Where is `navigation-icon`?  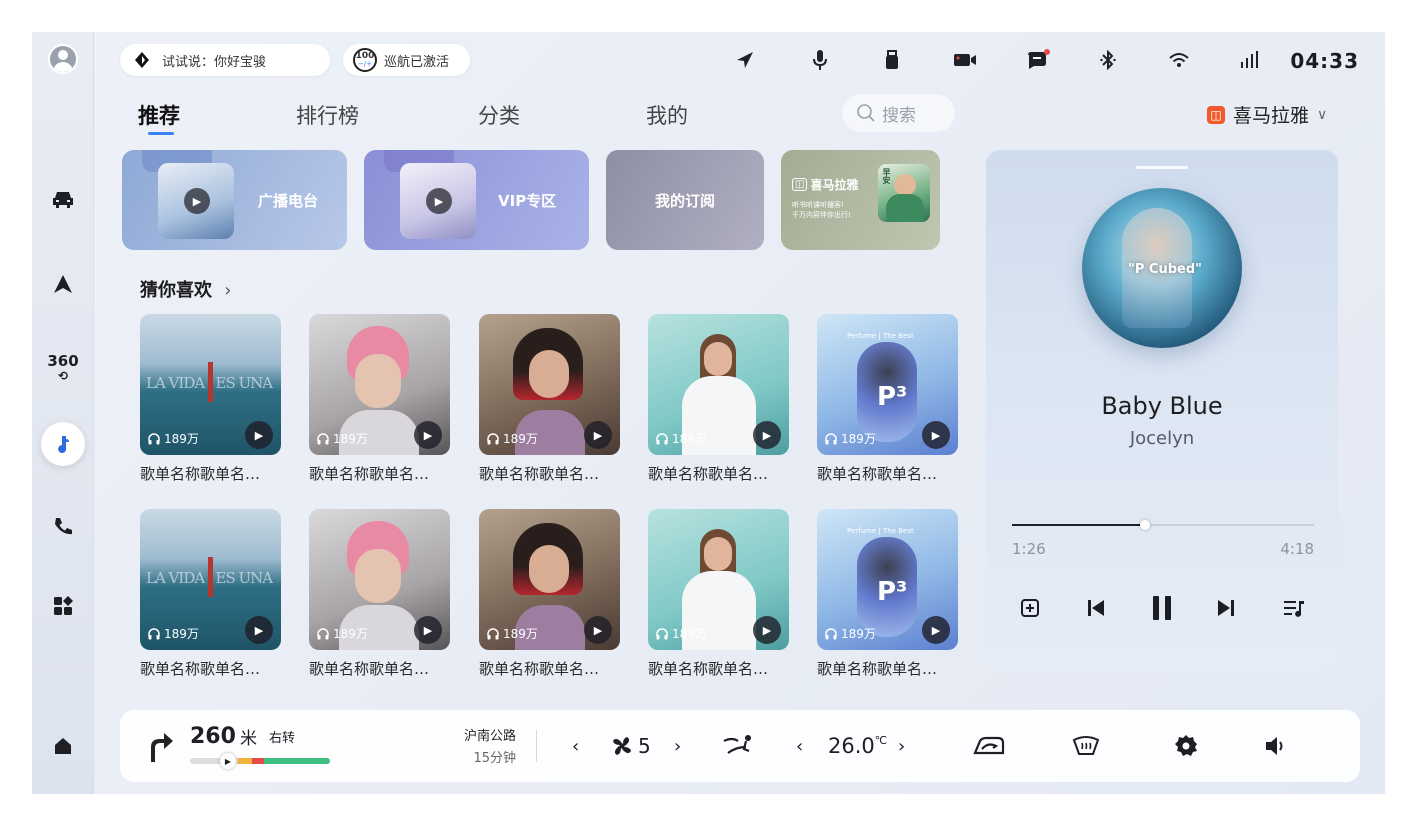
navigation-icon is located at coordinates (63, 284).